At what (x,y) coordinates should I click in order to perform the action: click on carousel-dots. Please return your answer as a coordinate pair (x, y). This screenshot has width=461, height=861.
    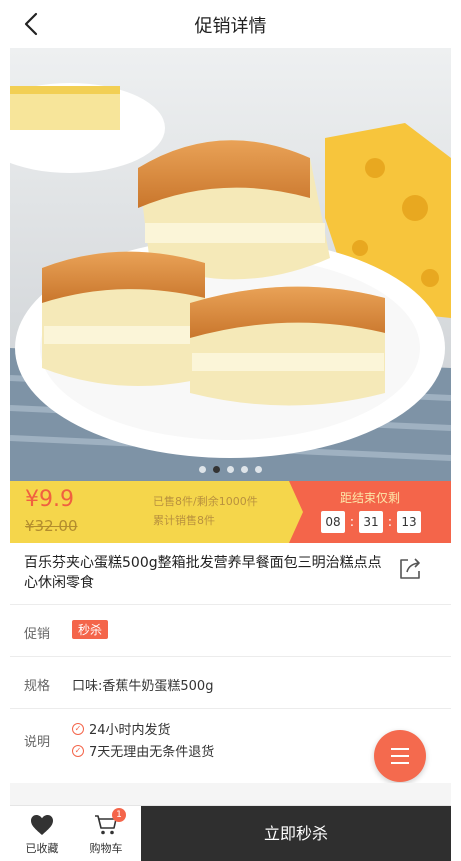
    Looking at the image, I should click on (230, 469).